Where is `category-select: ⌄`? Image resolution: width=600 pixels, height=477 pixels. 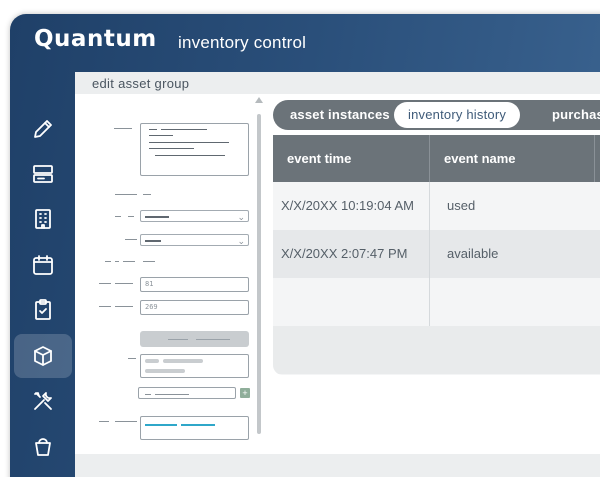
category-select: ⌄ is located at coordinates (194, 240).